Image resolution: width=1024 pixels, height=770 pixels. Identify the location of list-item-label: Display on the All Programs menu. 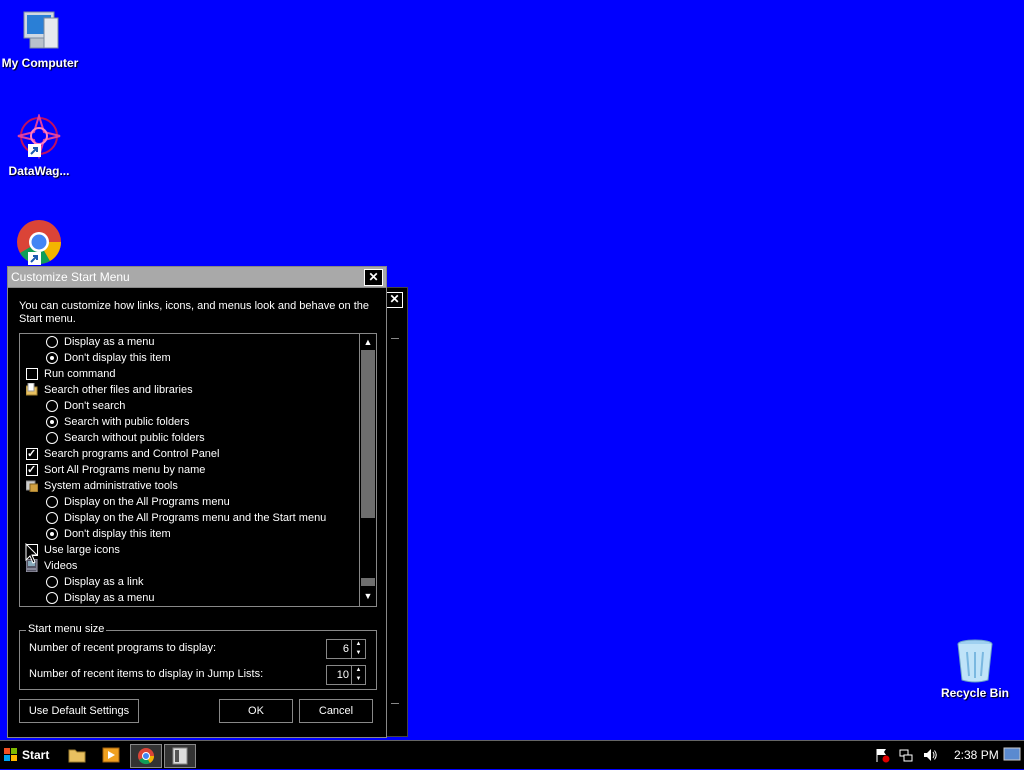
(147, 502).